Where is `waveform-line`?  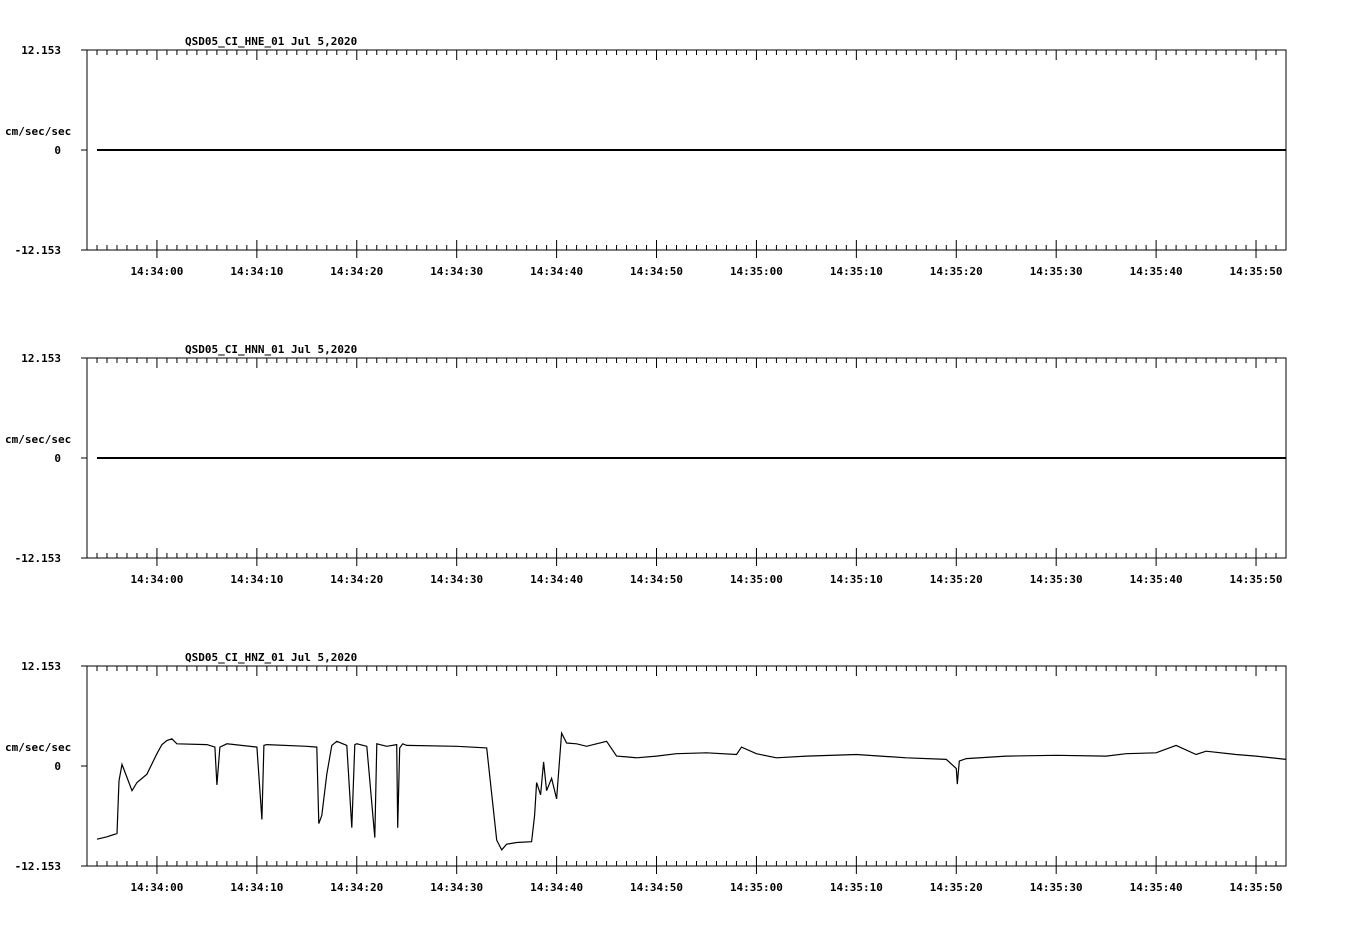 waveform-line is located at coordinates (691, 790).